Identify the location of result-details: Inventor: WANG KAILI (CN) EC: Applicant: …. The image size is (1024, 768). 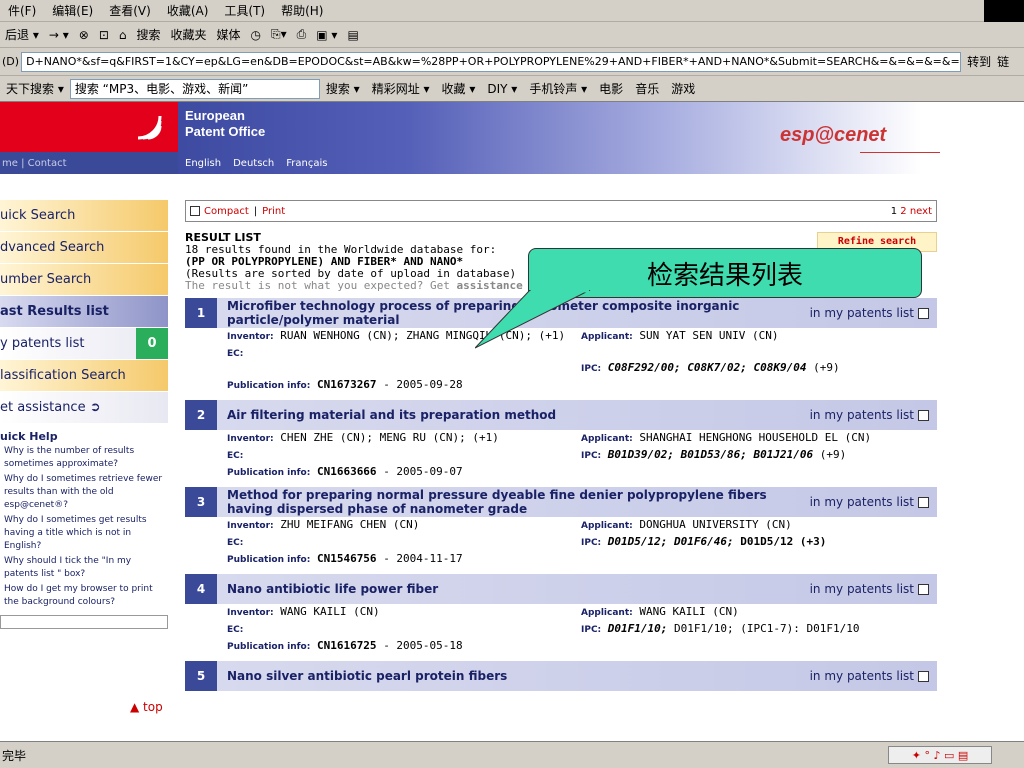
(561, 621).